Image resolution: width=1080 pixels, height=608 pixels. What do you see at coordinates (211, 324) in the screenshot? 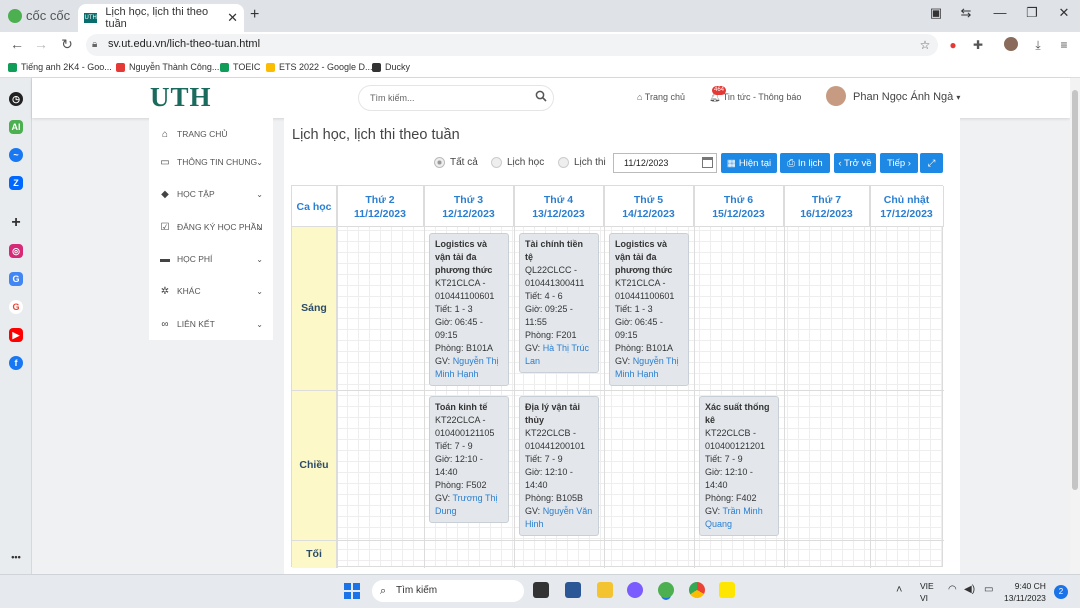
I see `menu-item-7: ∞ LIÊN KẾT ⌄` at bounding box center [211, 324].